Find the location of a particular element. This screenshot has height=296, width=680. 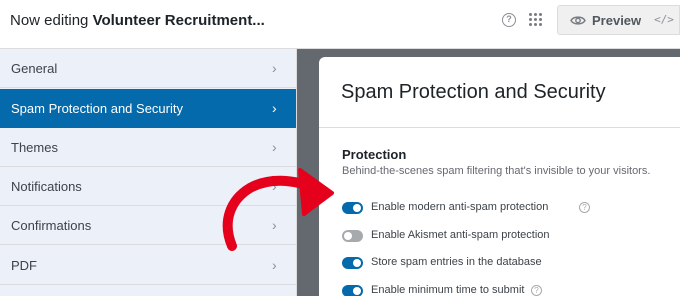

sidebar-item-label: Spam Protection and Security is located at coordinates (97, 108).